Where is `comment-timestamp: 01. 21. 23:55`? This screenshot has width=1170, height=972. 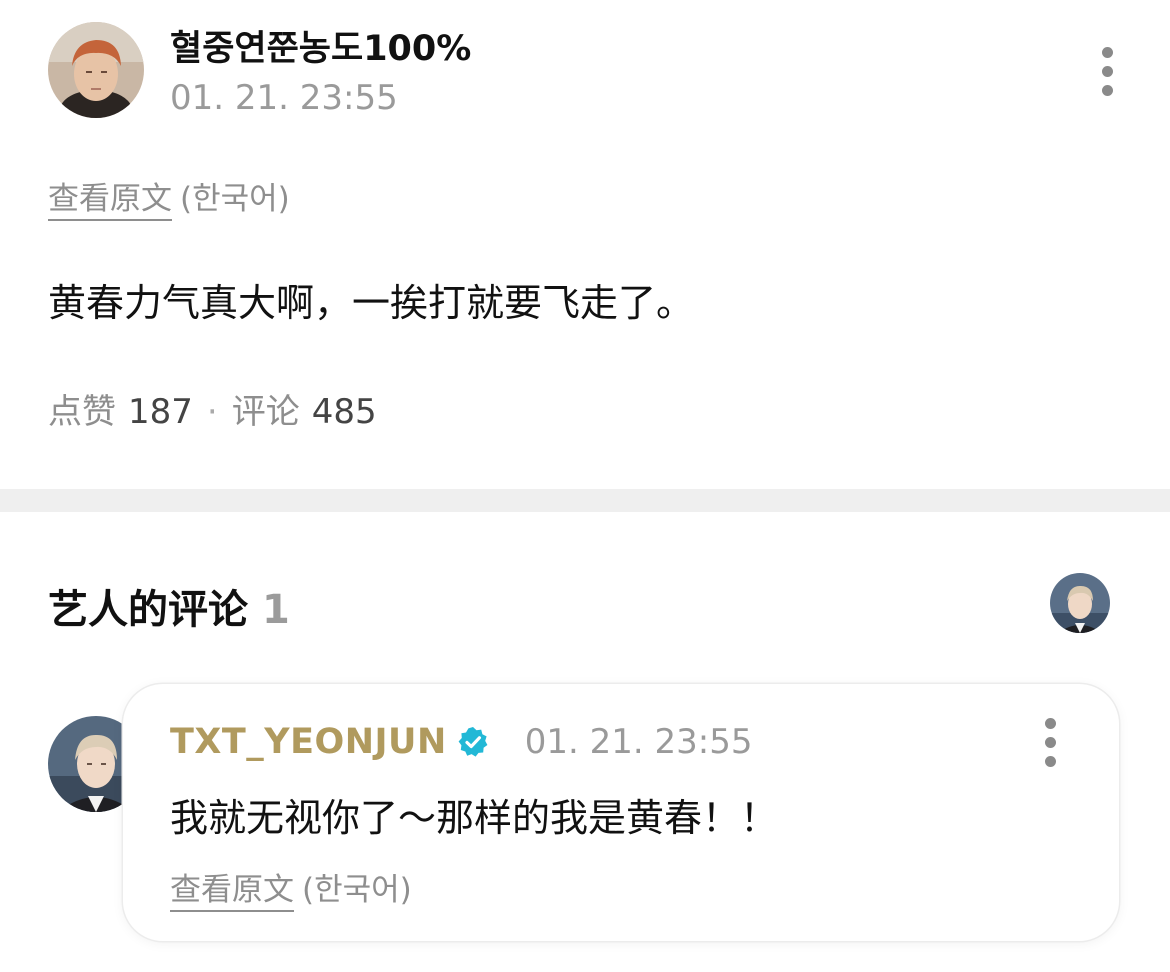
comment-timestamp: 01. 21. 23:55 is located at coordinates (638, 742).